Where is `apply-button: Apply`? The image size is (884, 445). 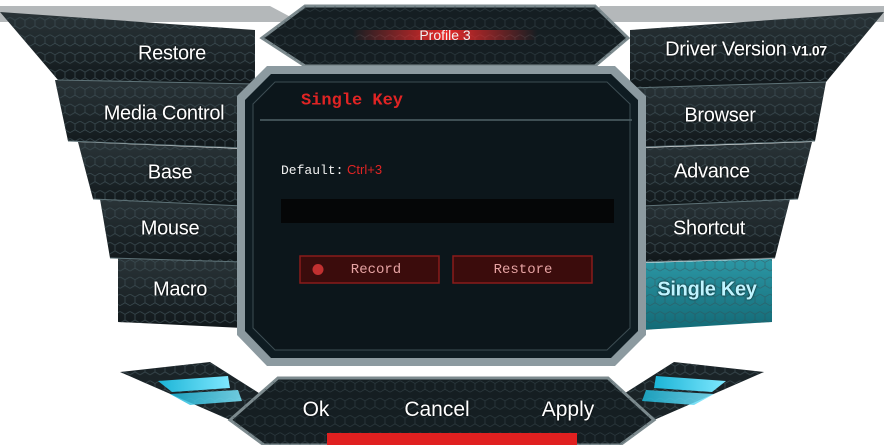 apply-button: Apply is located at coordinates (568, 410).